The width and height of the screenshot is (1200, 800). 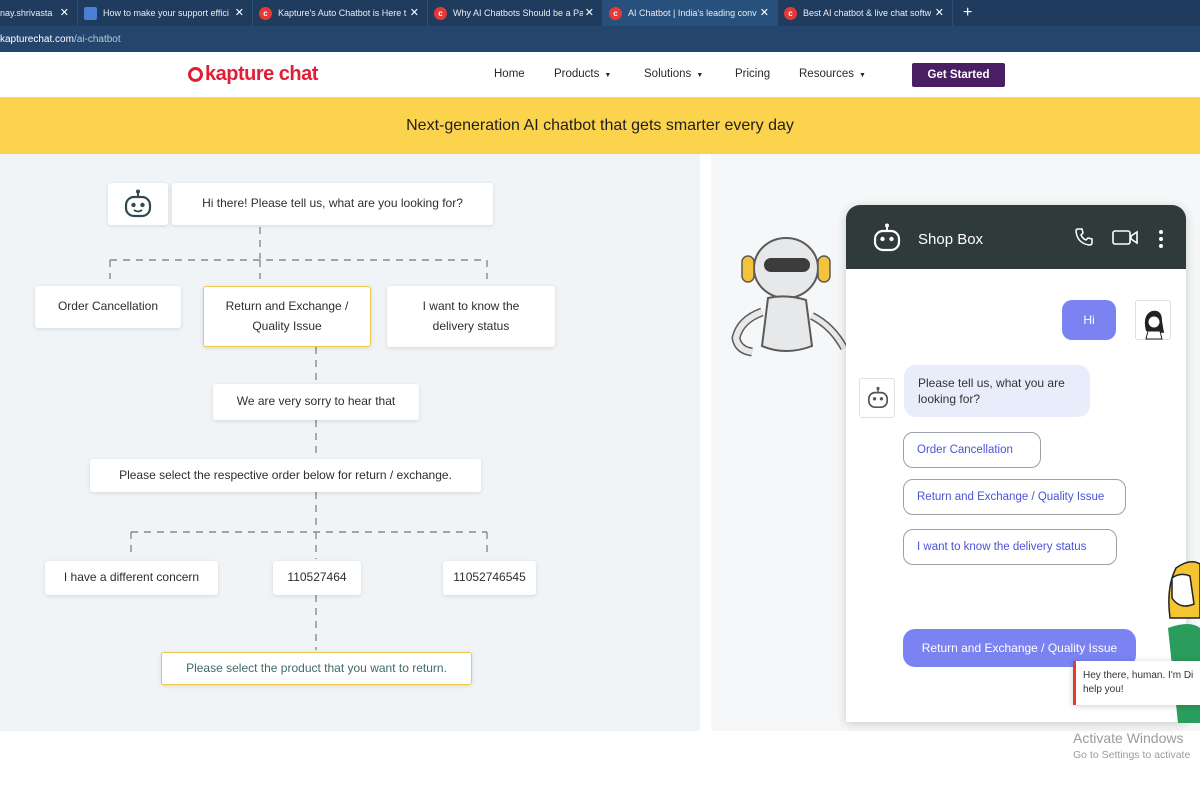 I want to click on bot-avatar-small, so click(x=877, y=398).